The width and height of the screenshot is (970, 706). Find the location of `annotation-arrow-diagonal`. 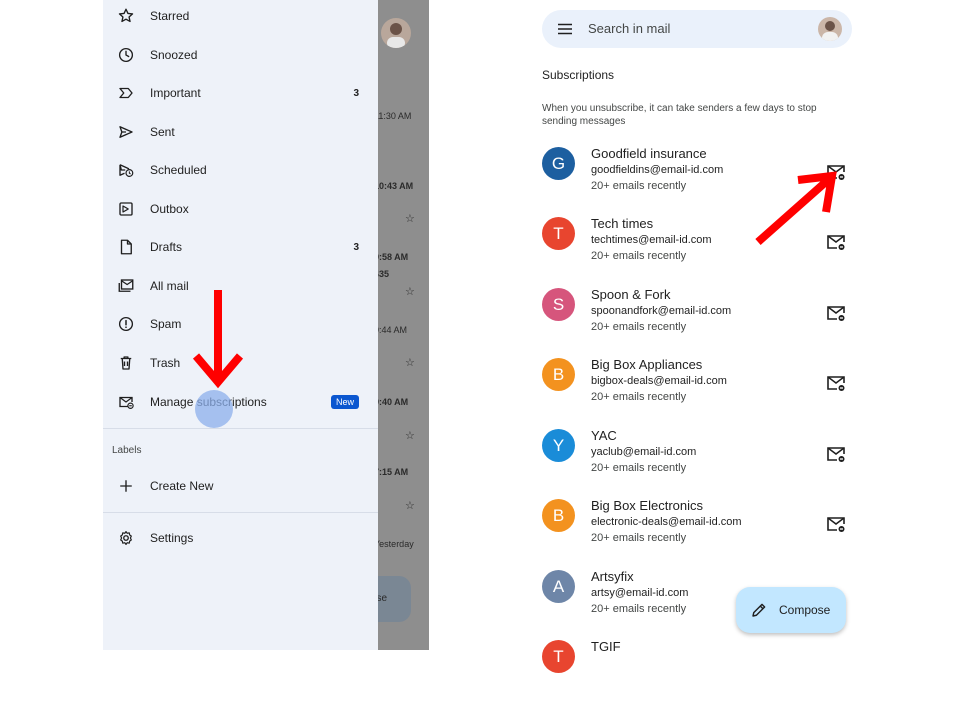

annotation-arrow-diagonal is located at coordinates (796, 208).